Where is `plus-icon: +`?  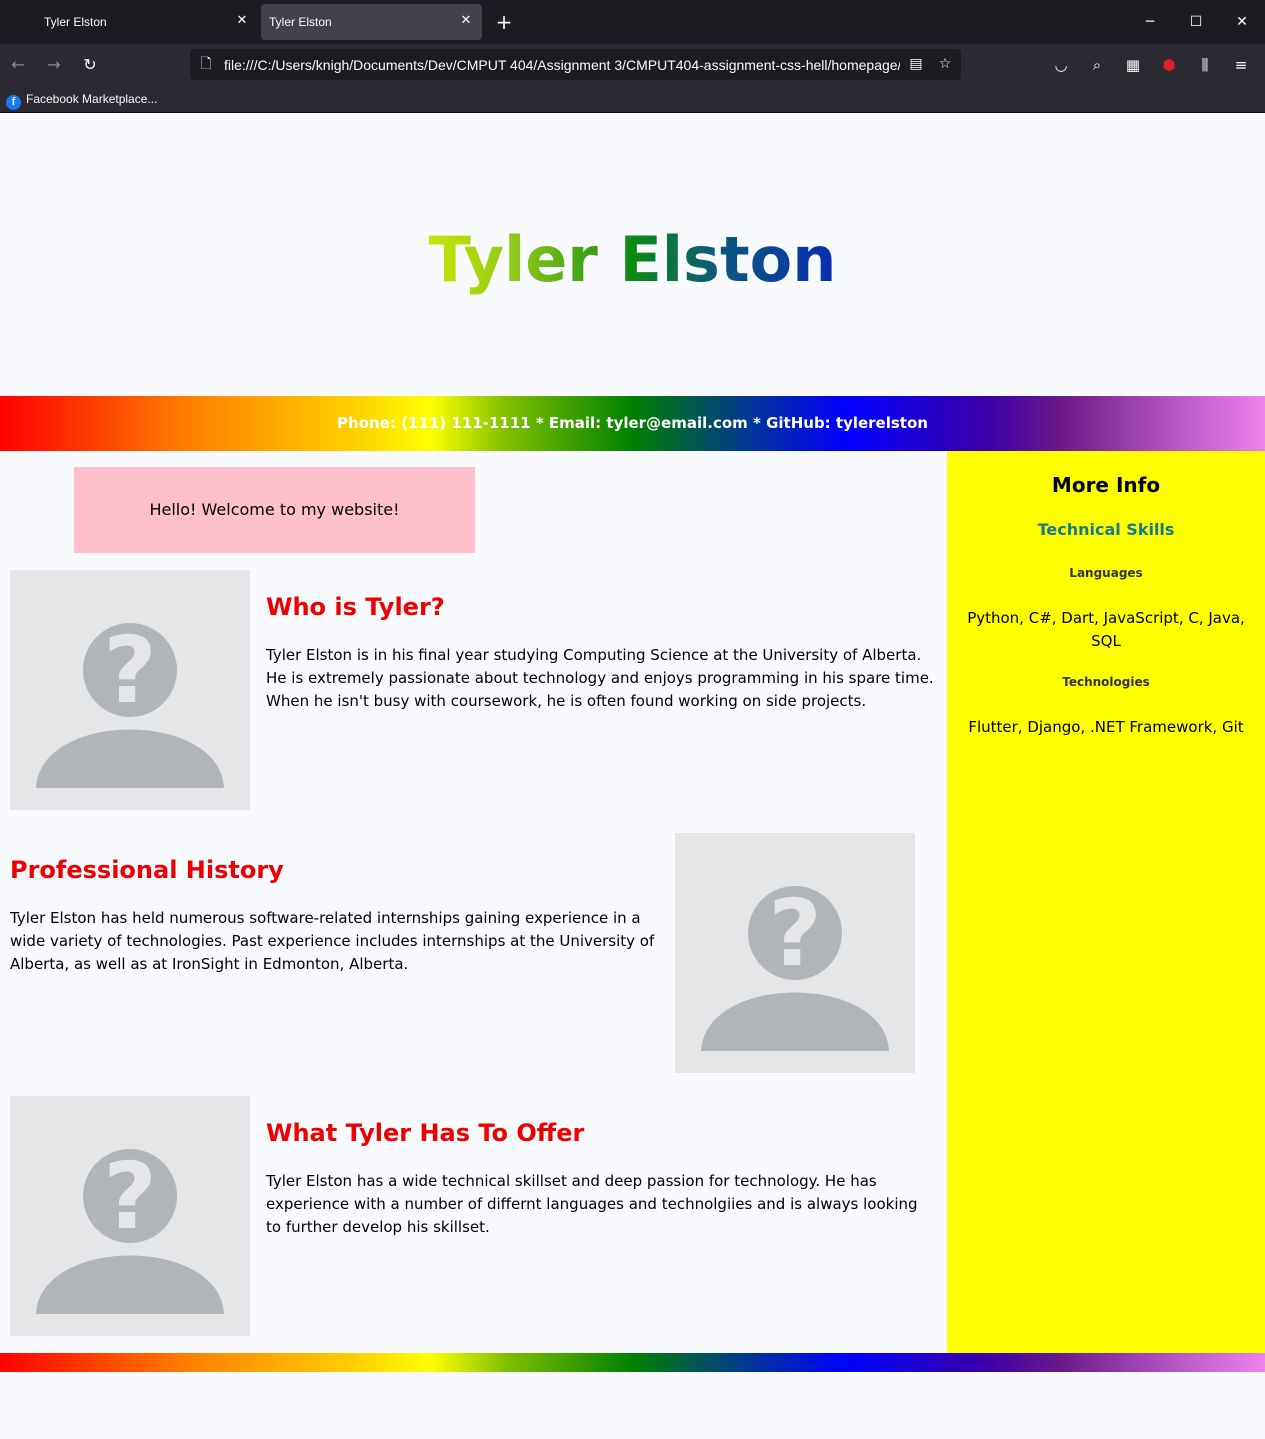
plus-icon: + is located at coordinates (504, 22).